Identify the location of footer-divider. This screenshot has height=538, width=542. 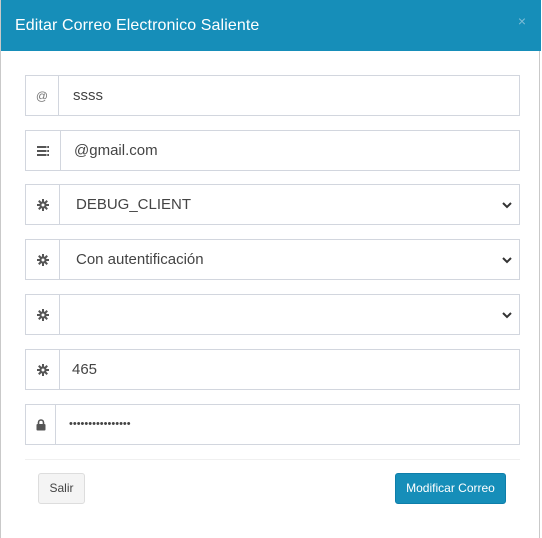
(272, 459).